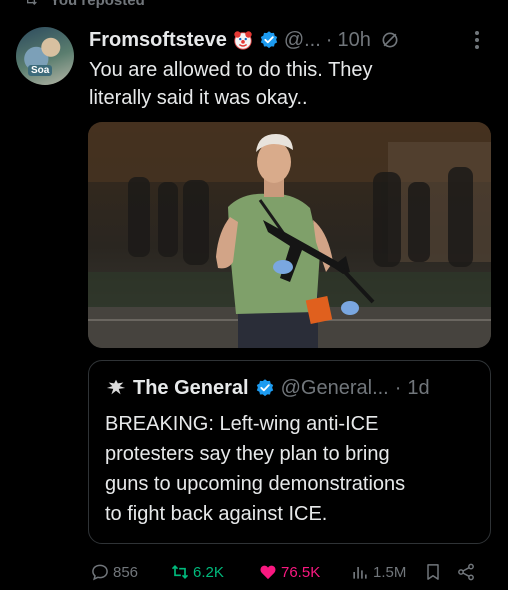 This screenshot has height=590, width=508. What do you see at coordinates (360, 573) in the screenshot?
I see `analytics-icon` at bounding box center [360, 573].